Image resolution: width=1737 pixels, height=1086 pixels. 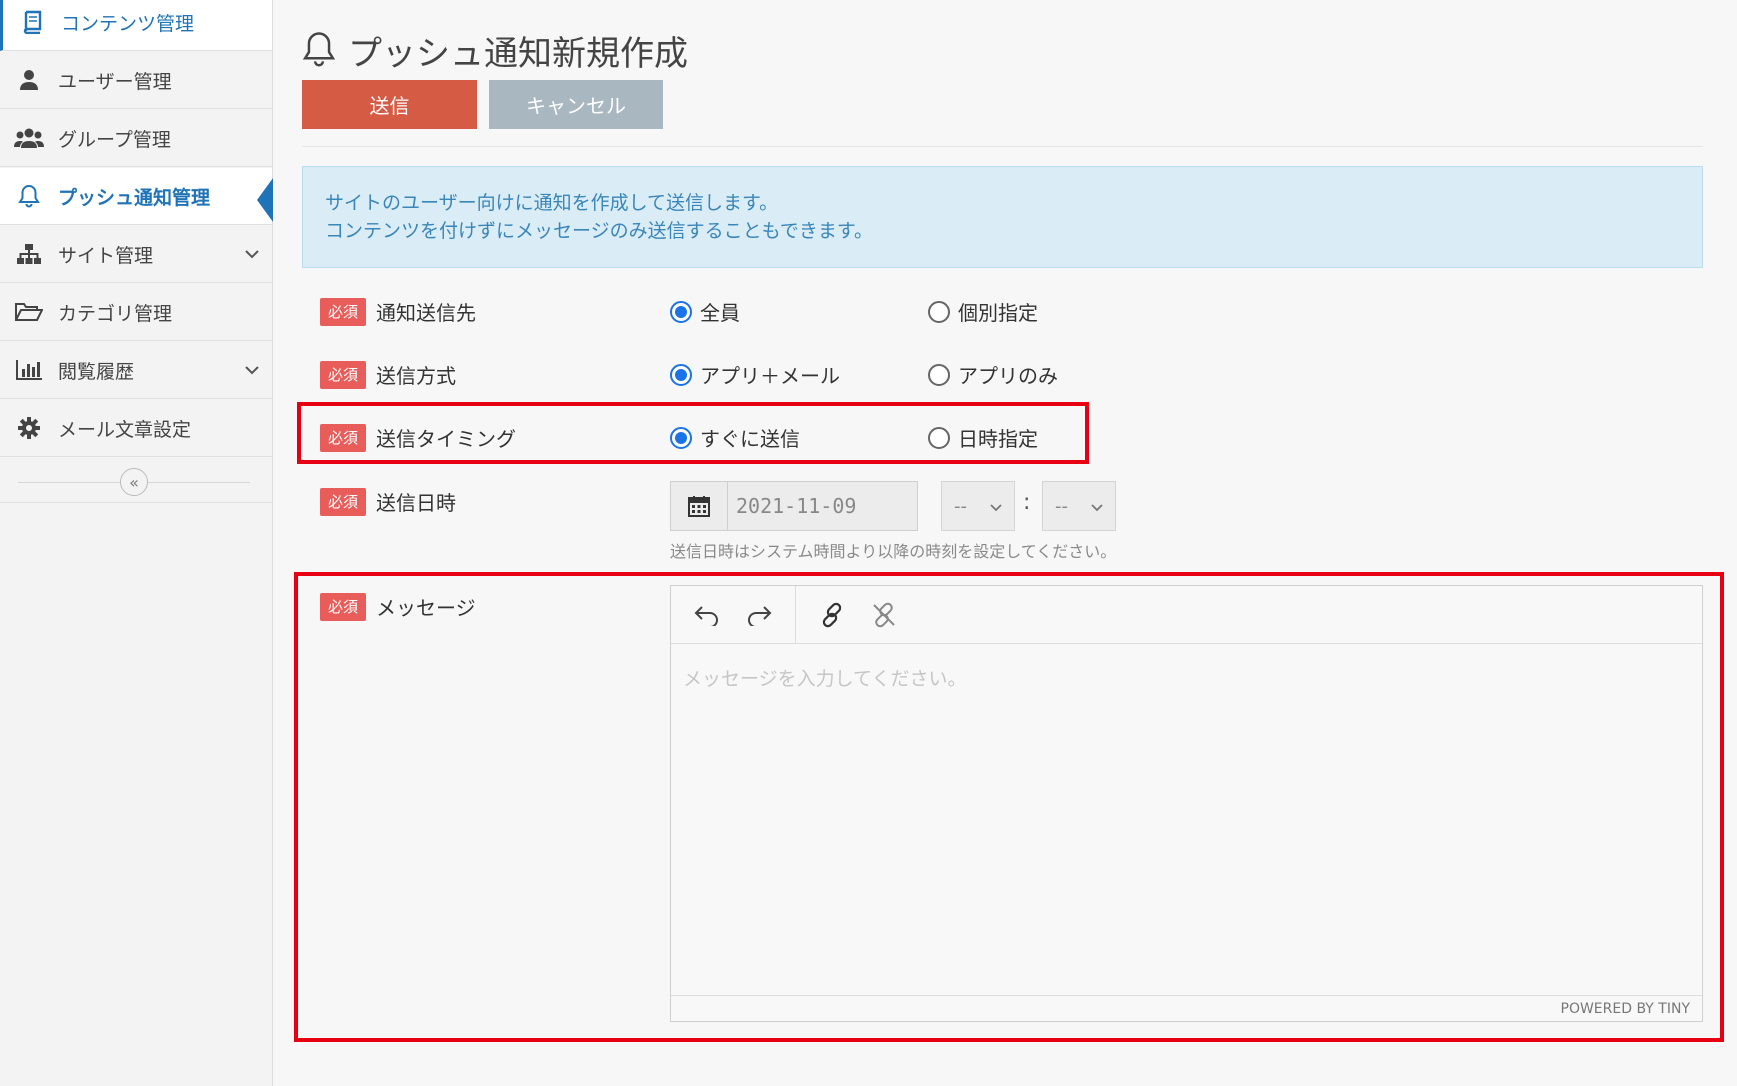 I want to click on sidebar-item-site: サイト管理, so click(x=136, y=254).